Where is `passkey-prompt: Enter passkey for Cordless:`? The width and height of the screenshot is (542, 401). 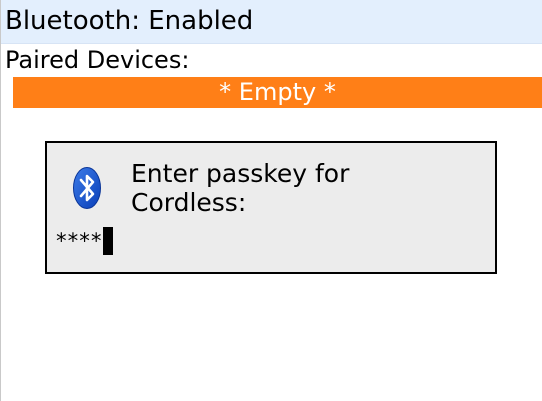 passkey-prompt: Enter passkey for Cordless: is located at coordinates (240, 188).